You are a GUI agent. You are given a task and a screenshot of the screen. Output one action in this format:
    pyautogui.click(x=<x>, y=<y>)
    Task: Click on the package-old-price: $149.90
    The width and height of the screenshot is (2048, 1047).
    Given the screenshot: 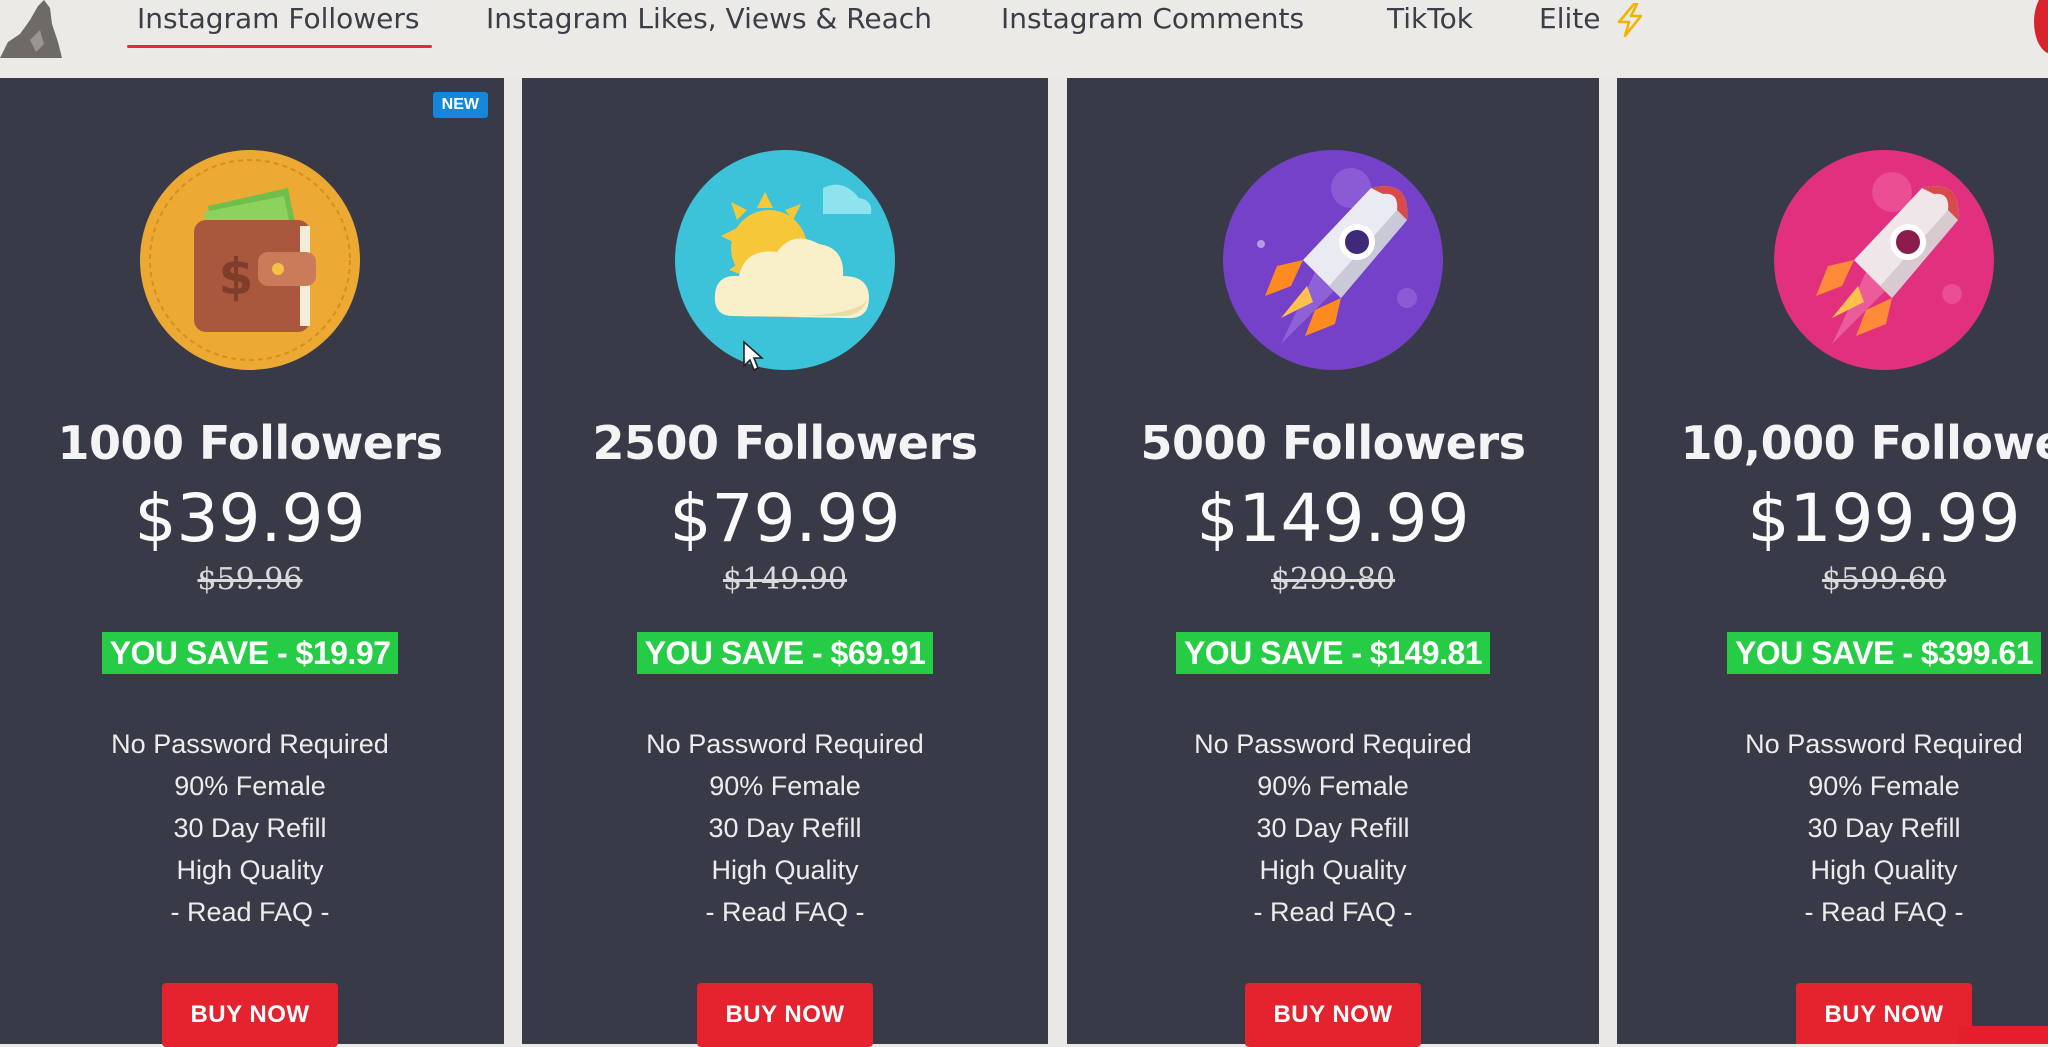 What is the action you would take?
    pyautogui.click(x=785, y=579)
    